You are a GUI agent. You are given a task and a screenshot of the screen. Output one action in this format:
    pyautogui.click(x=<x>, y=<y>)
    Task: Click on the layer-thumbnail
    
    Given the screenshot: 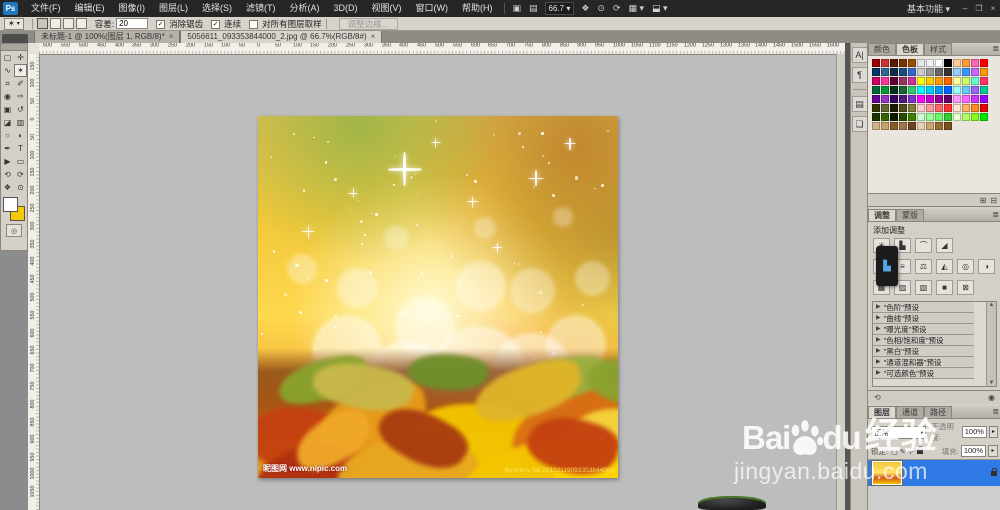 What is the action you would take?
    pyautogui.click(x=887, y=473)
    